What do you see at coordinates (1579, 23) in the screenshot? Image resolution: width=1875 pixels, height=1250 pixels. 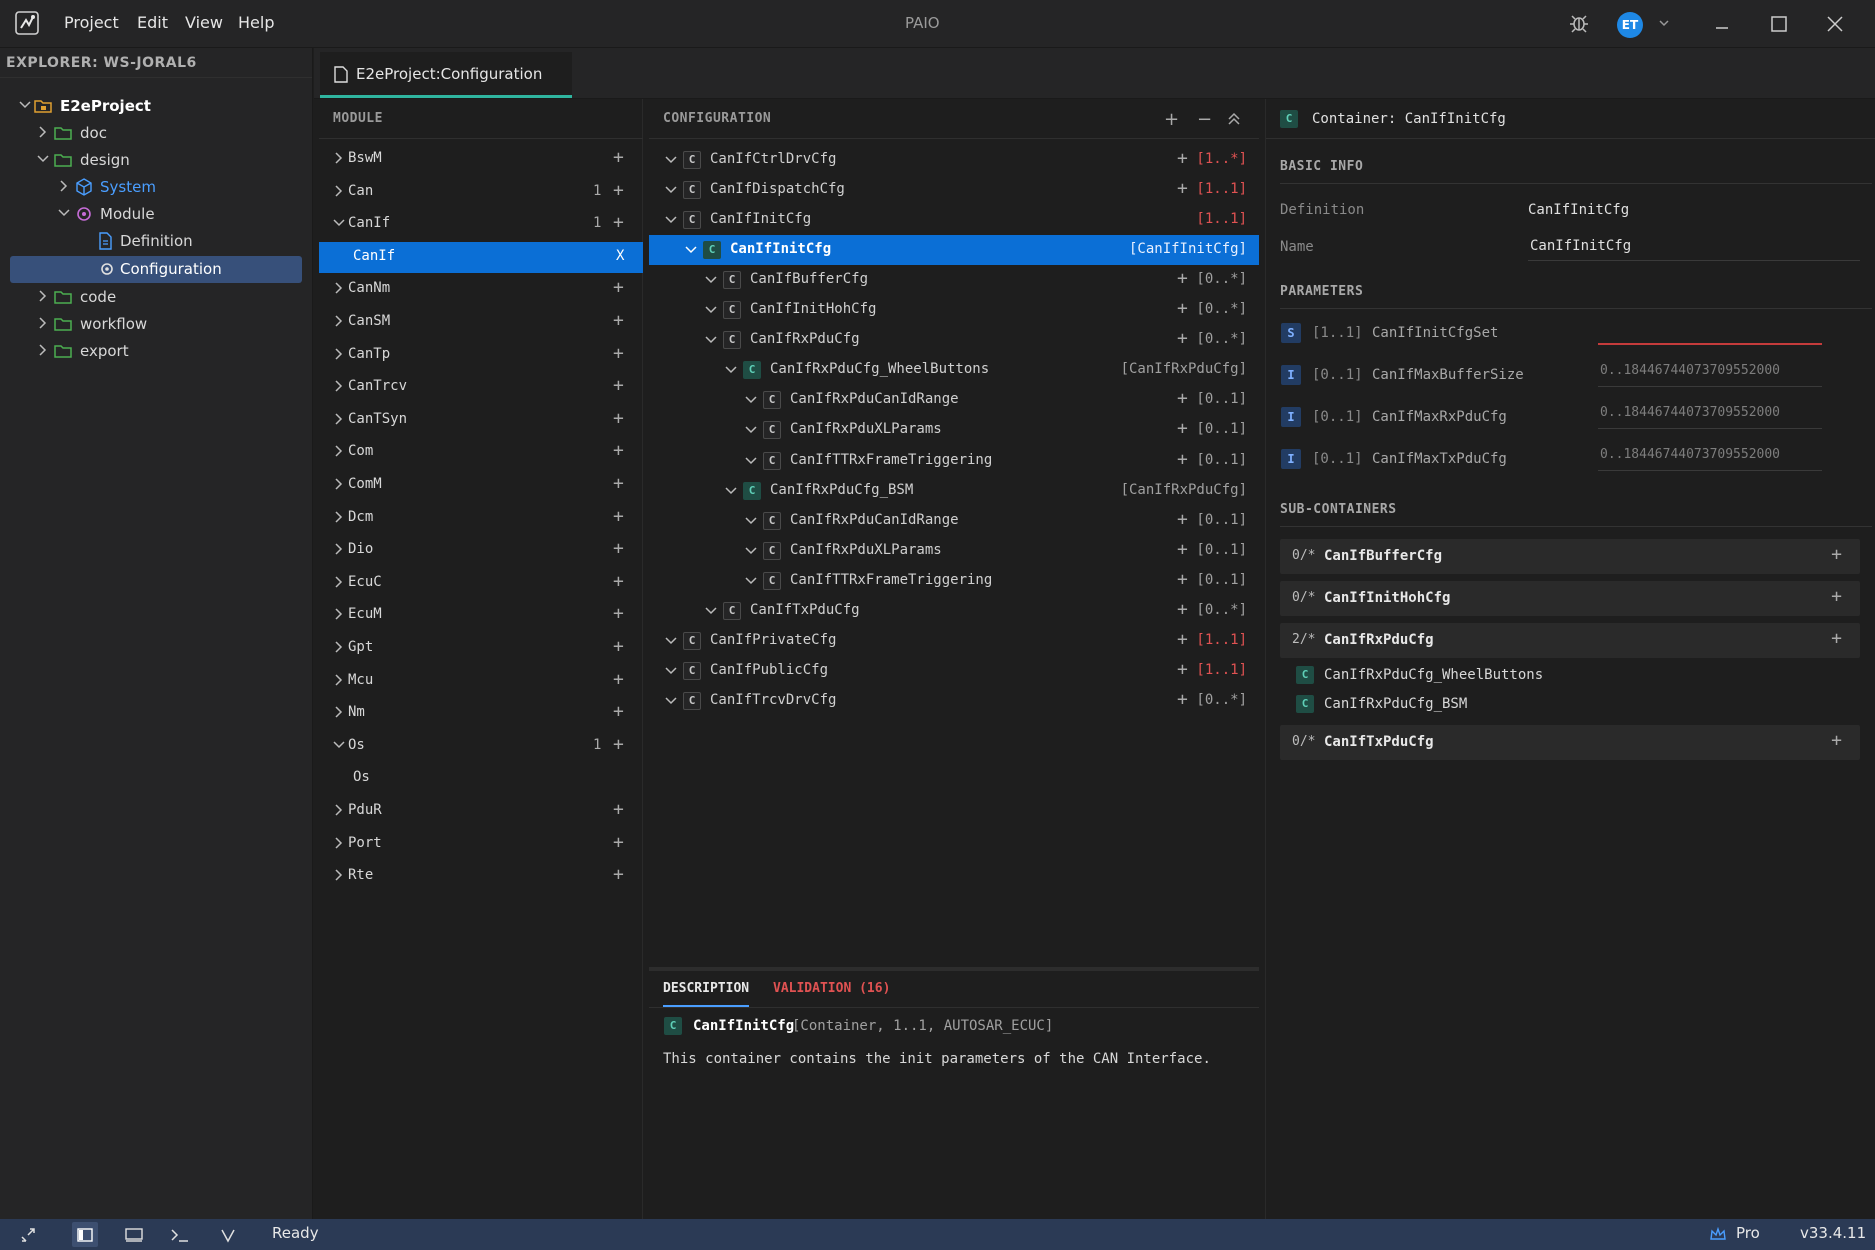 I see `bug-icon` at bounding box center [1579, 23].